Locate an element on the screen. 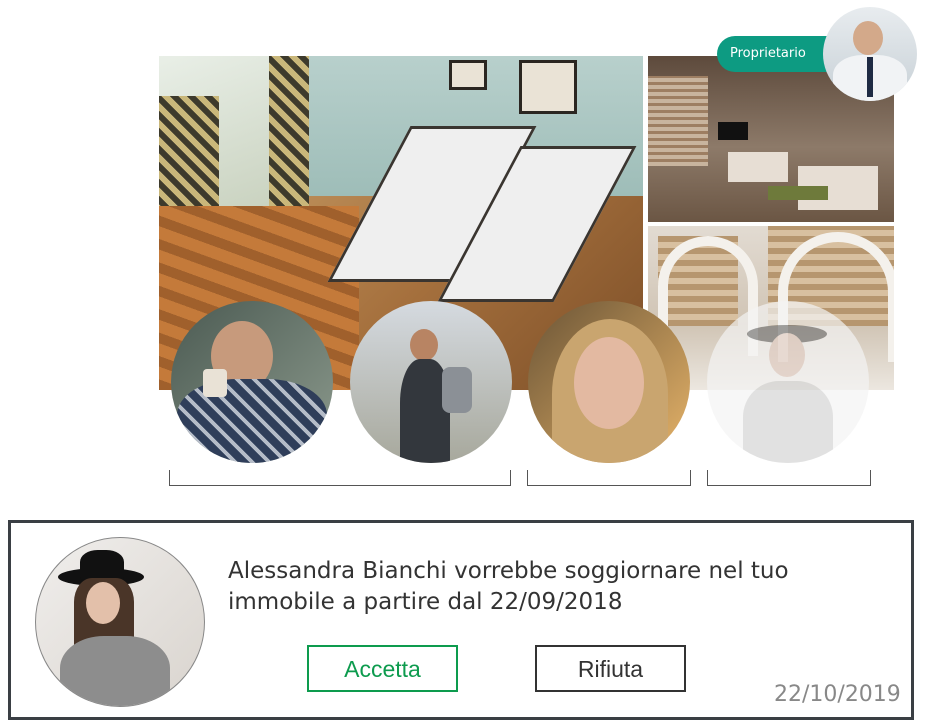  accept-button: Accetta is located at coordinates (382, 668).